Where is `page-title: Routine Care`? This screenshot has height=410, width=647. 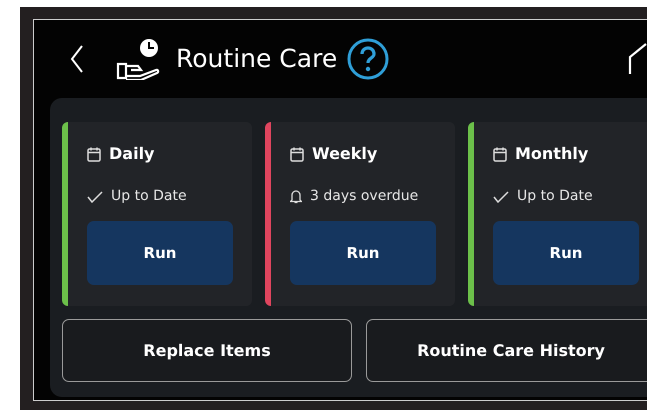
page-title: Routine Care is located at coordinates (257, 59).